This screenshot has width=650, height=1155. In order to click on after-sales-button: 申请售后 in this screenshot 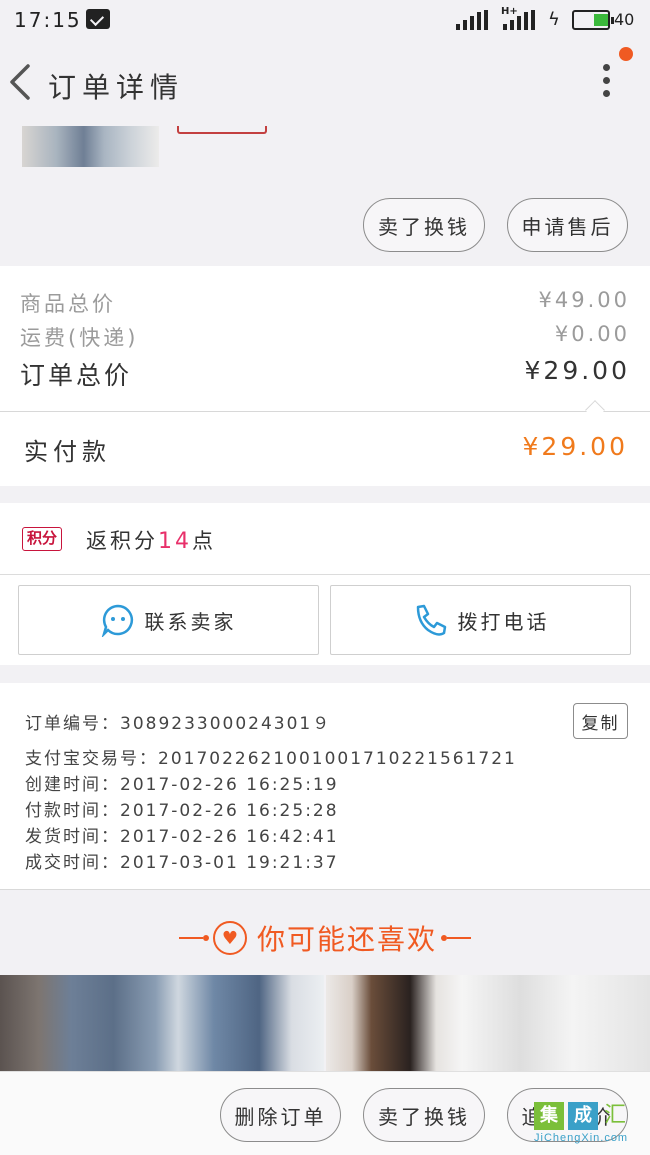, I will do `click(567, 225)`.